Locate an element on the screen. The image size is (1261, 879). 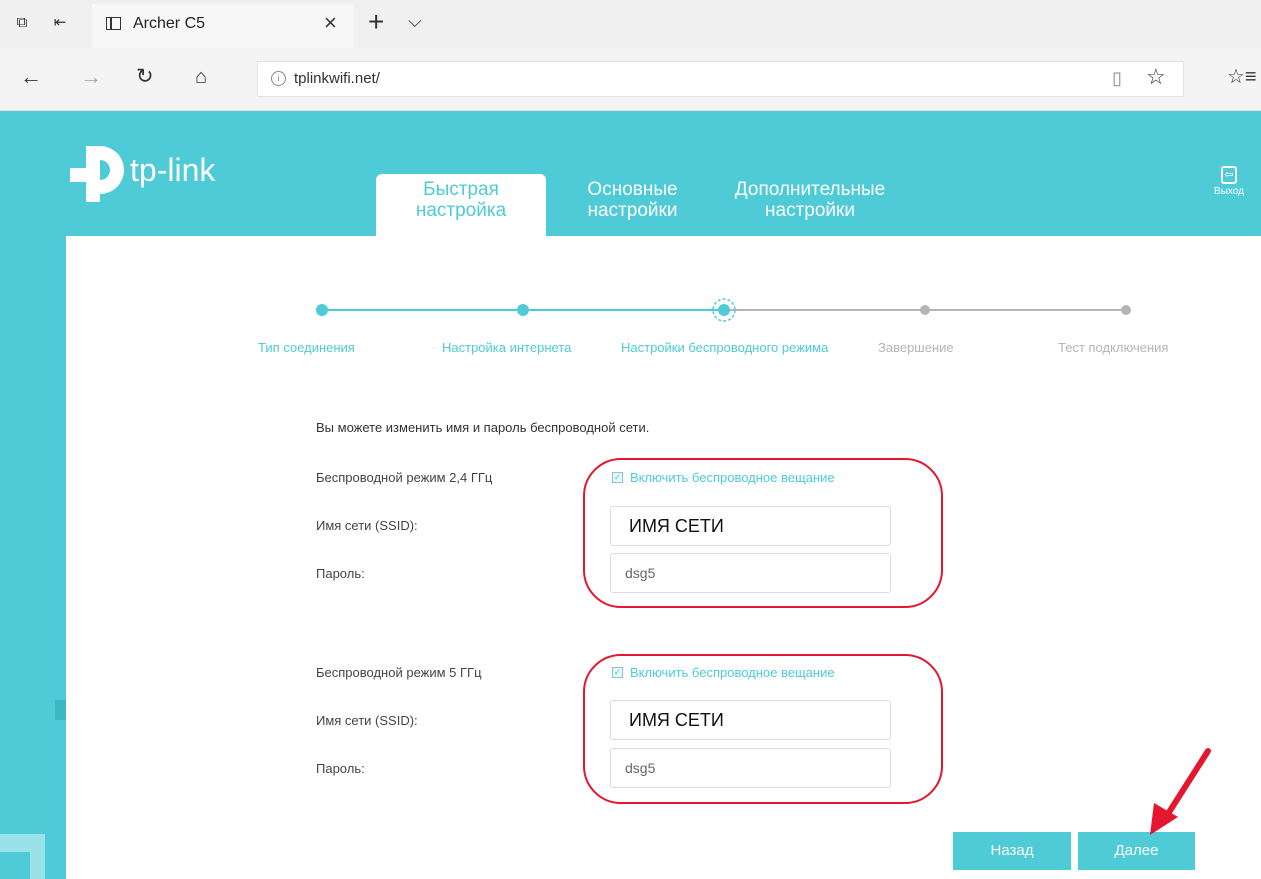
band-24-password-label: Пароль: is located at coordinates (340, 573).